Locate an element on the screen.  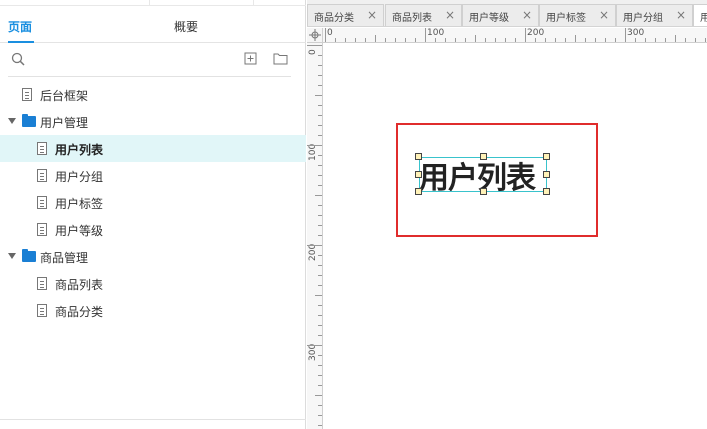
tree-item-backend-frame: 后台框架 is located at coordinates (153, 94).